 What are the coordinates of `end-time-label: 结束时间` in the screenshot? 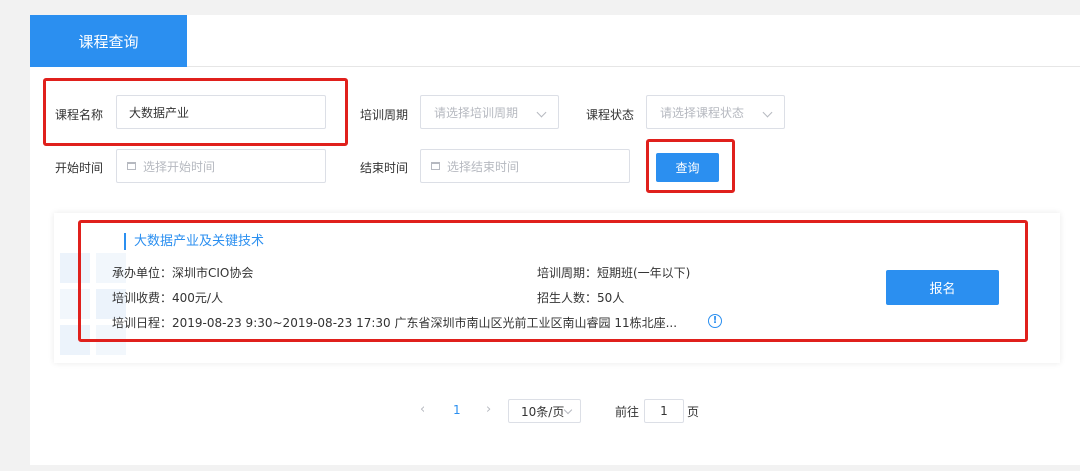 It's located at (384, 168).